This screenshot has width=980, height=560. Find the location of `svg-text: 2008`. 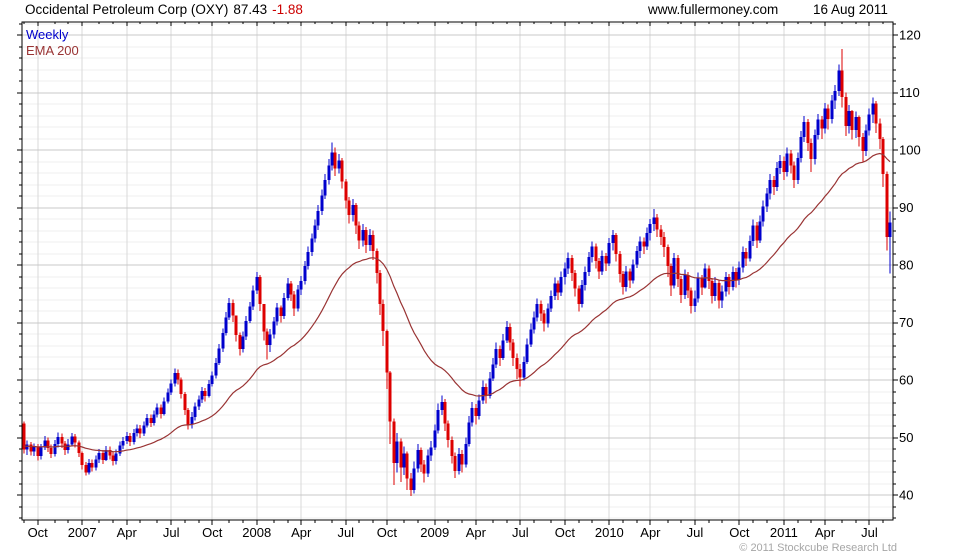

svg-text: 2008 is located at coordinates (256, 532).